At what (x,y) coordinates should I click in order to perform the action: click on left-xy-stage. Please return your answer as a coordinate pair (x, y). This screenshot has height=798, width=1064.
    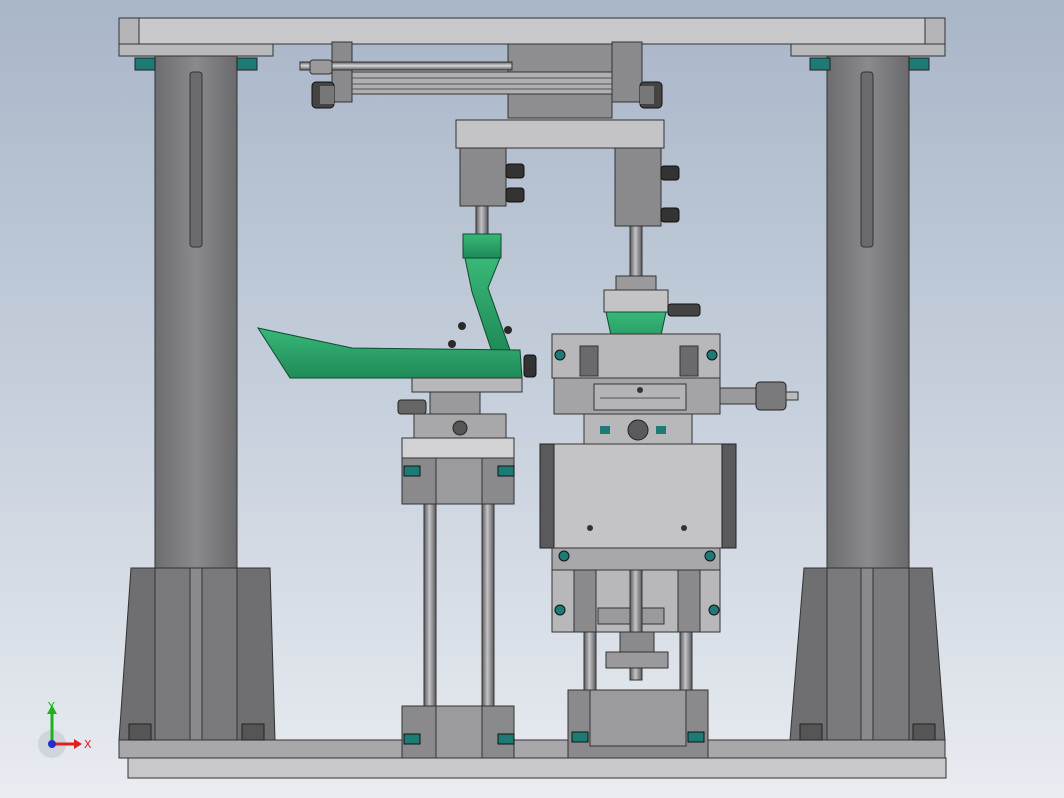
    Looking at the image, I should click on (460, 418).